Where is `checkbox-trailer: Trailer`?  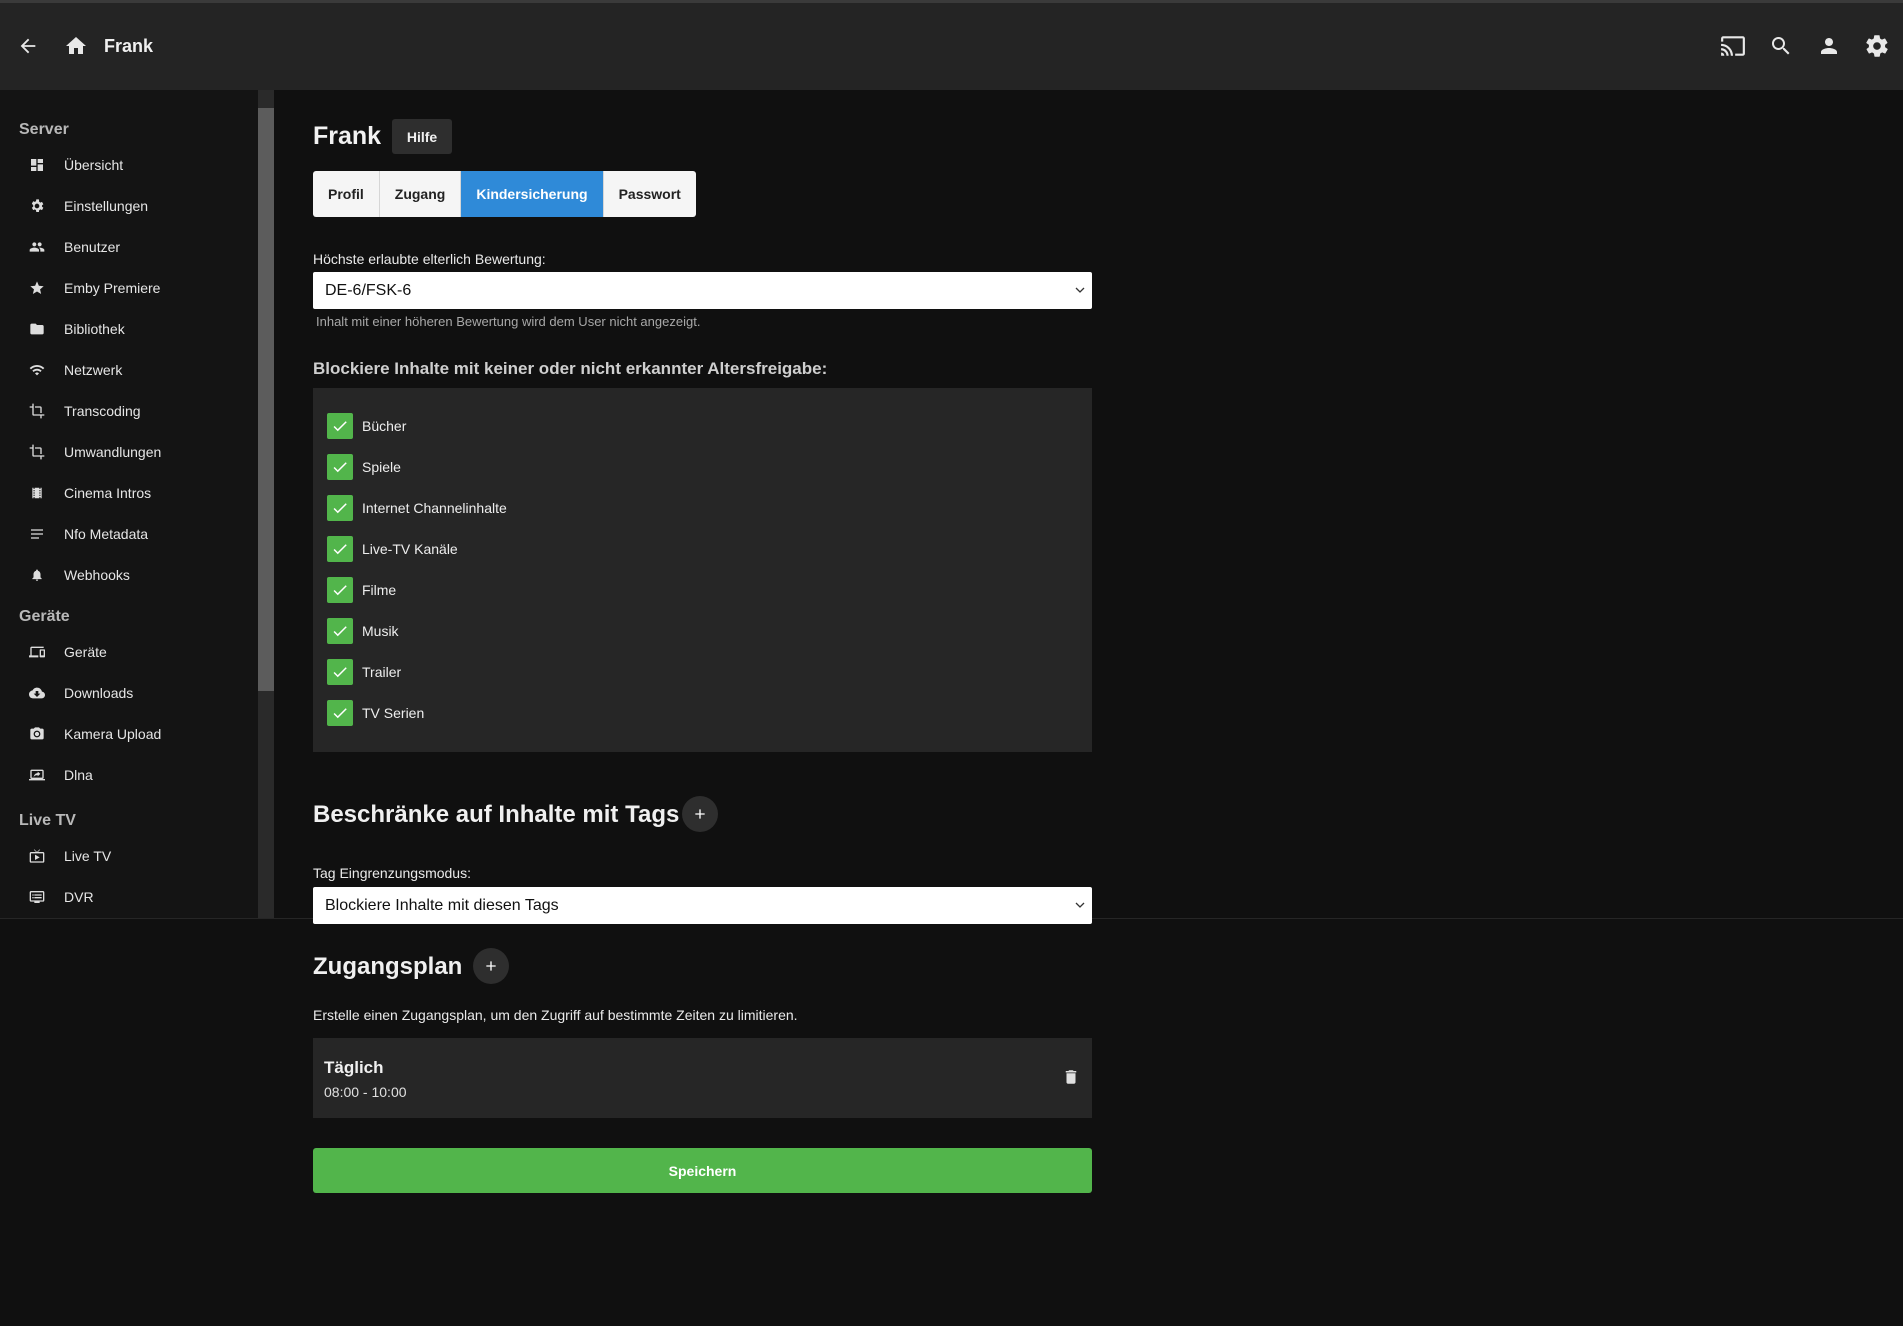
checkbox-trailer: Trailer is located at coordinates (364, 672).